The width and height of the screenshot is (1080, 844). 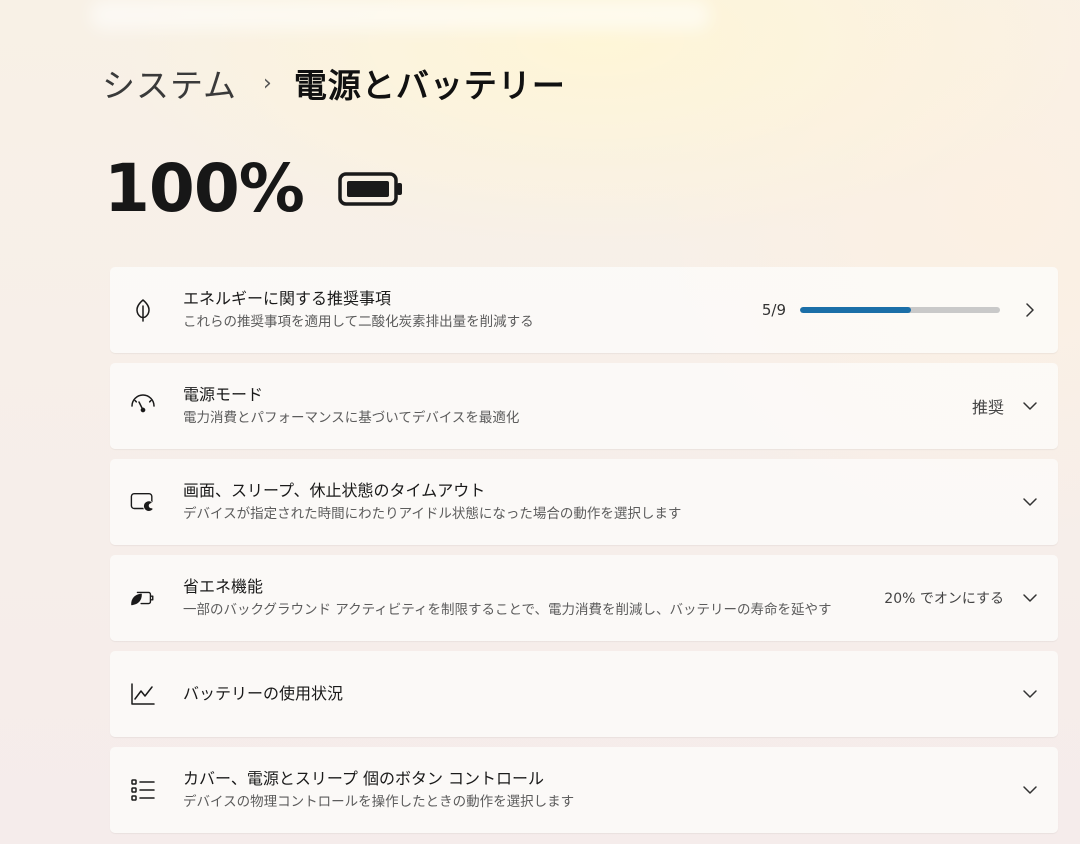 I want to click on screen-sleep-icon, so click(x=143, y=502).